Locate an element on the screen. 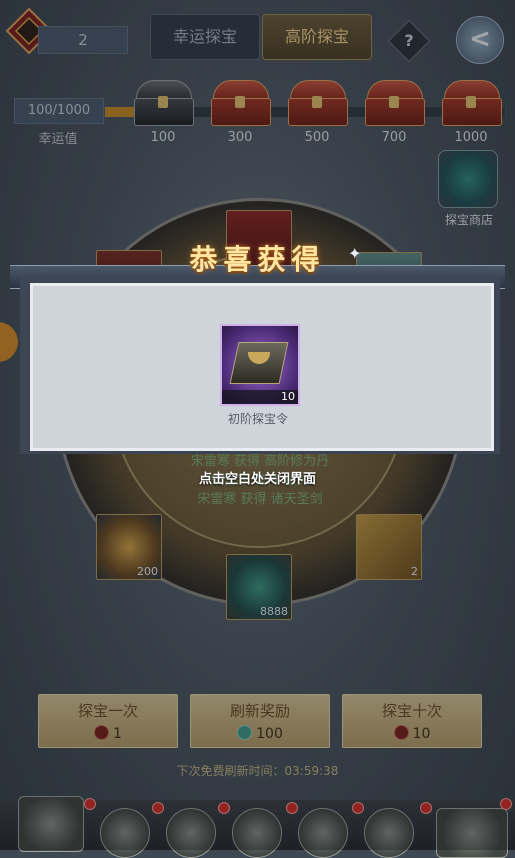 This screenshot has height=858, width=515. sparkle-icon: ✦ is located at coordinates (355, 253).